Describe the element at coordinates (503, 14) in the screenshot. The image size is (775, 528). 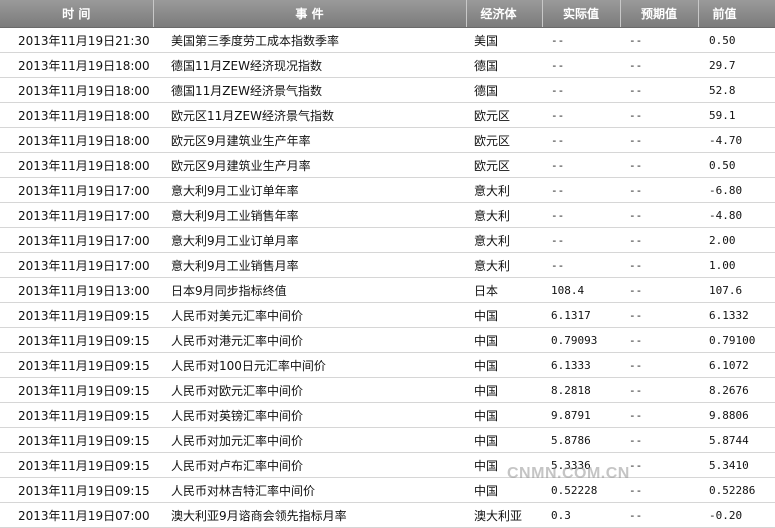
I see `header-country: 经济体` at that location.